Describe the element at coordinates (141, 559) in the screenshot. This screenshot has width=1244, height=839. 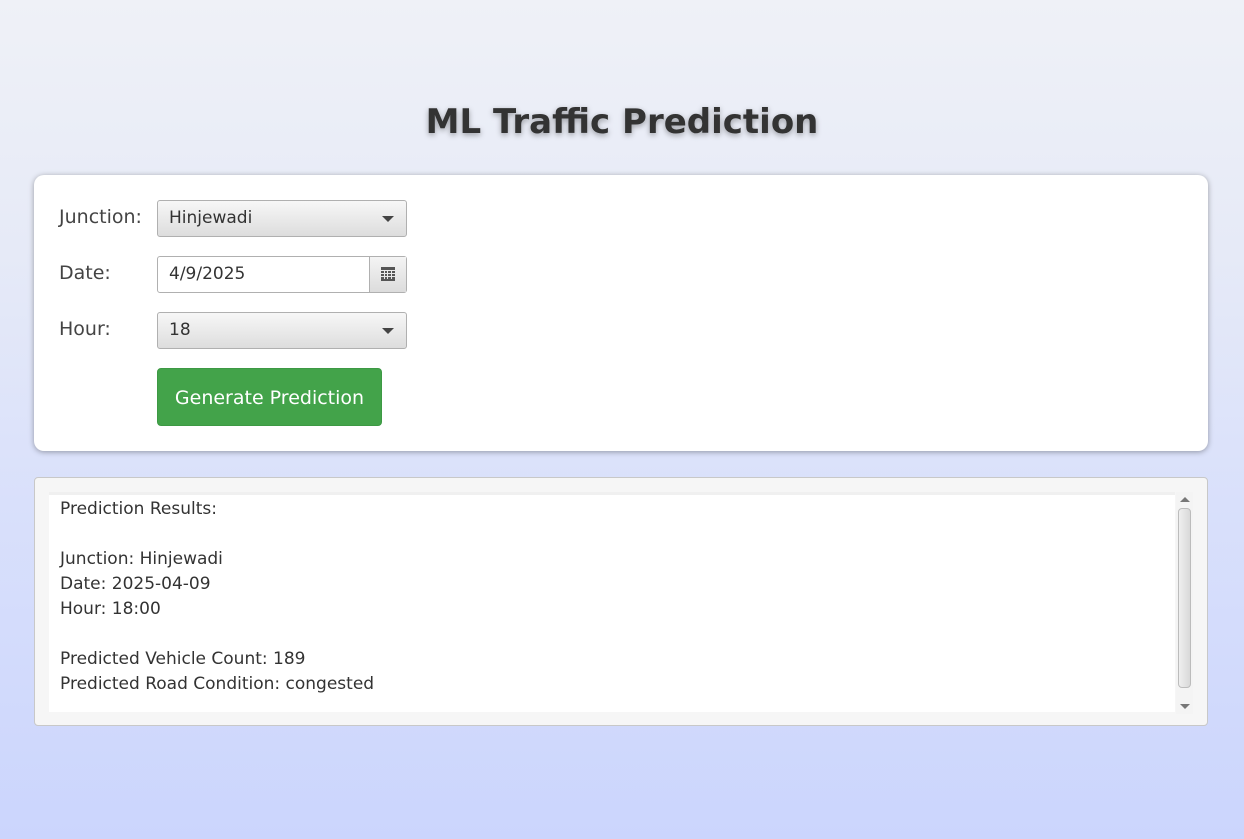
I see `results-line: Junction: Hinjewadi` at that location.